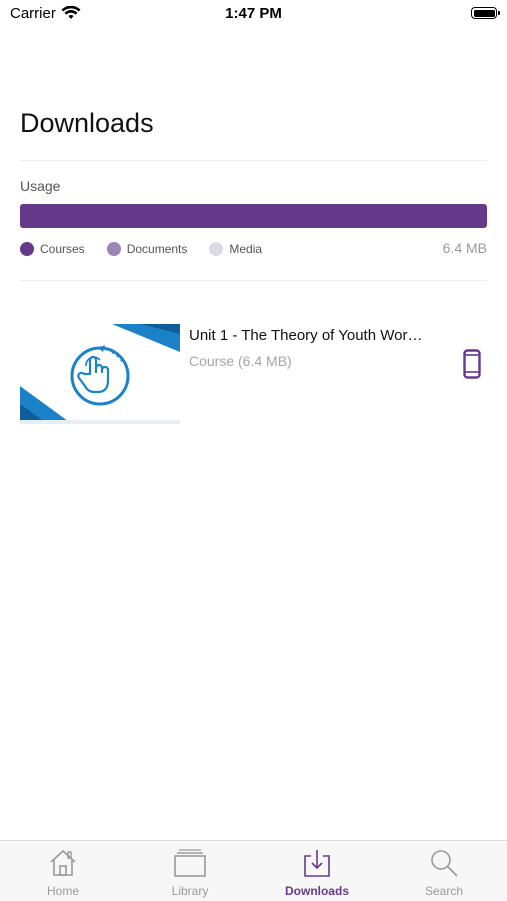 This screenshot has height=901, width=507. Describe the element at coordinates (240, 361) in the screenshot. I see `course-subtitle: Course (6.4 MB)` at that location.